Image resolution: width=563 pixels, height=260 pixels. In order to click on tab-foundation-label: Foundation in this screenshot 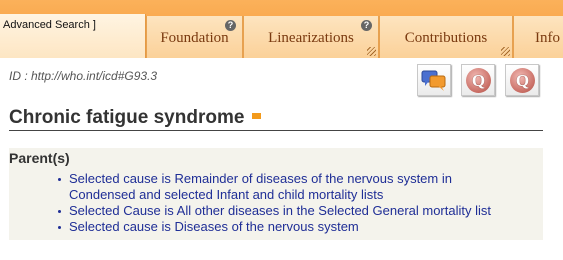, I will do `click(194, 38)`.